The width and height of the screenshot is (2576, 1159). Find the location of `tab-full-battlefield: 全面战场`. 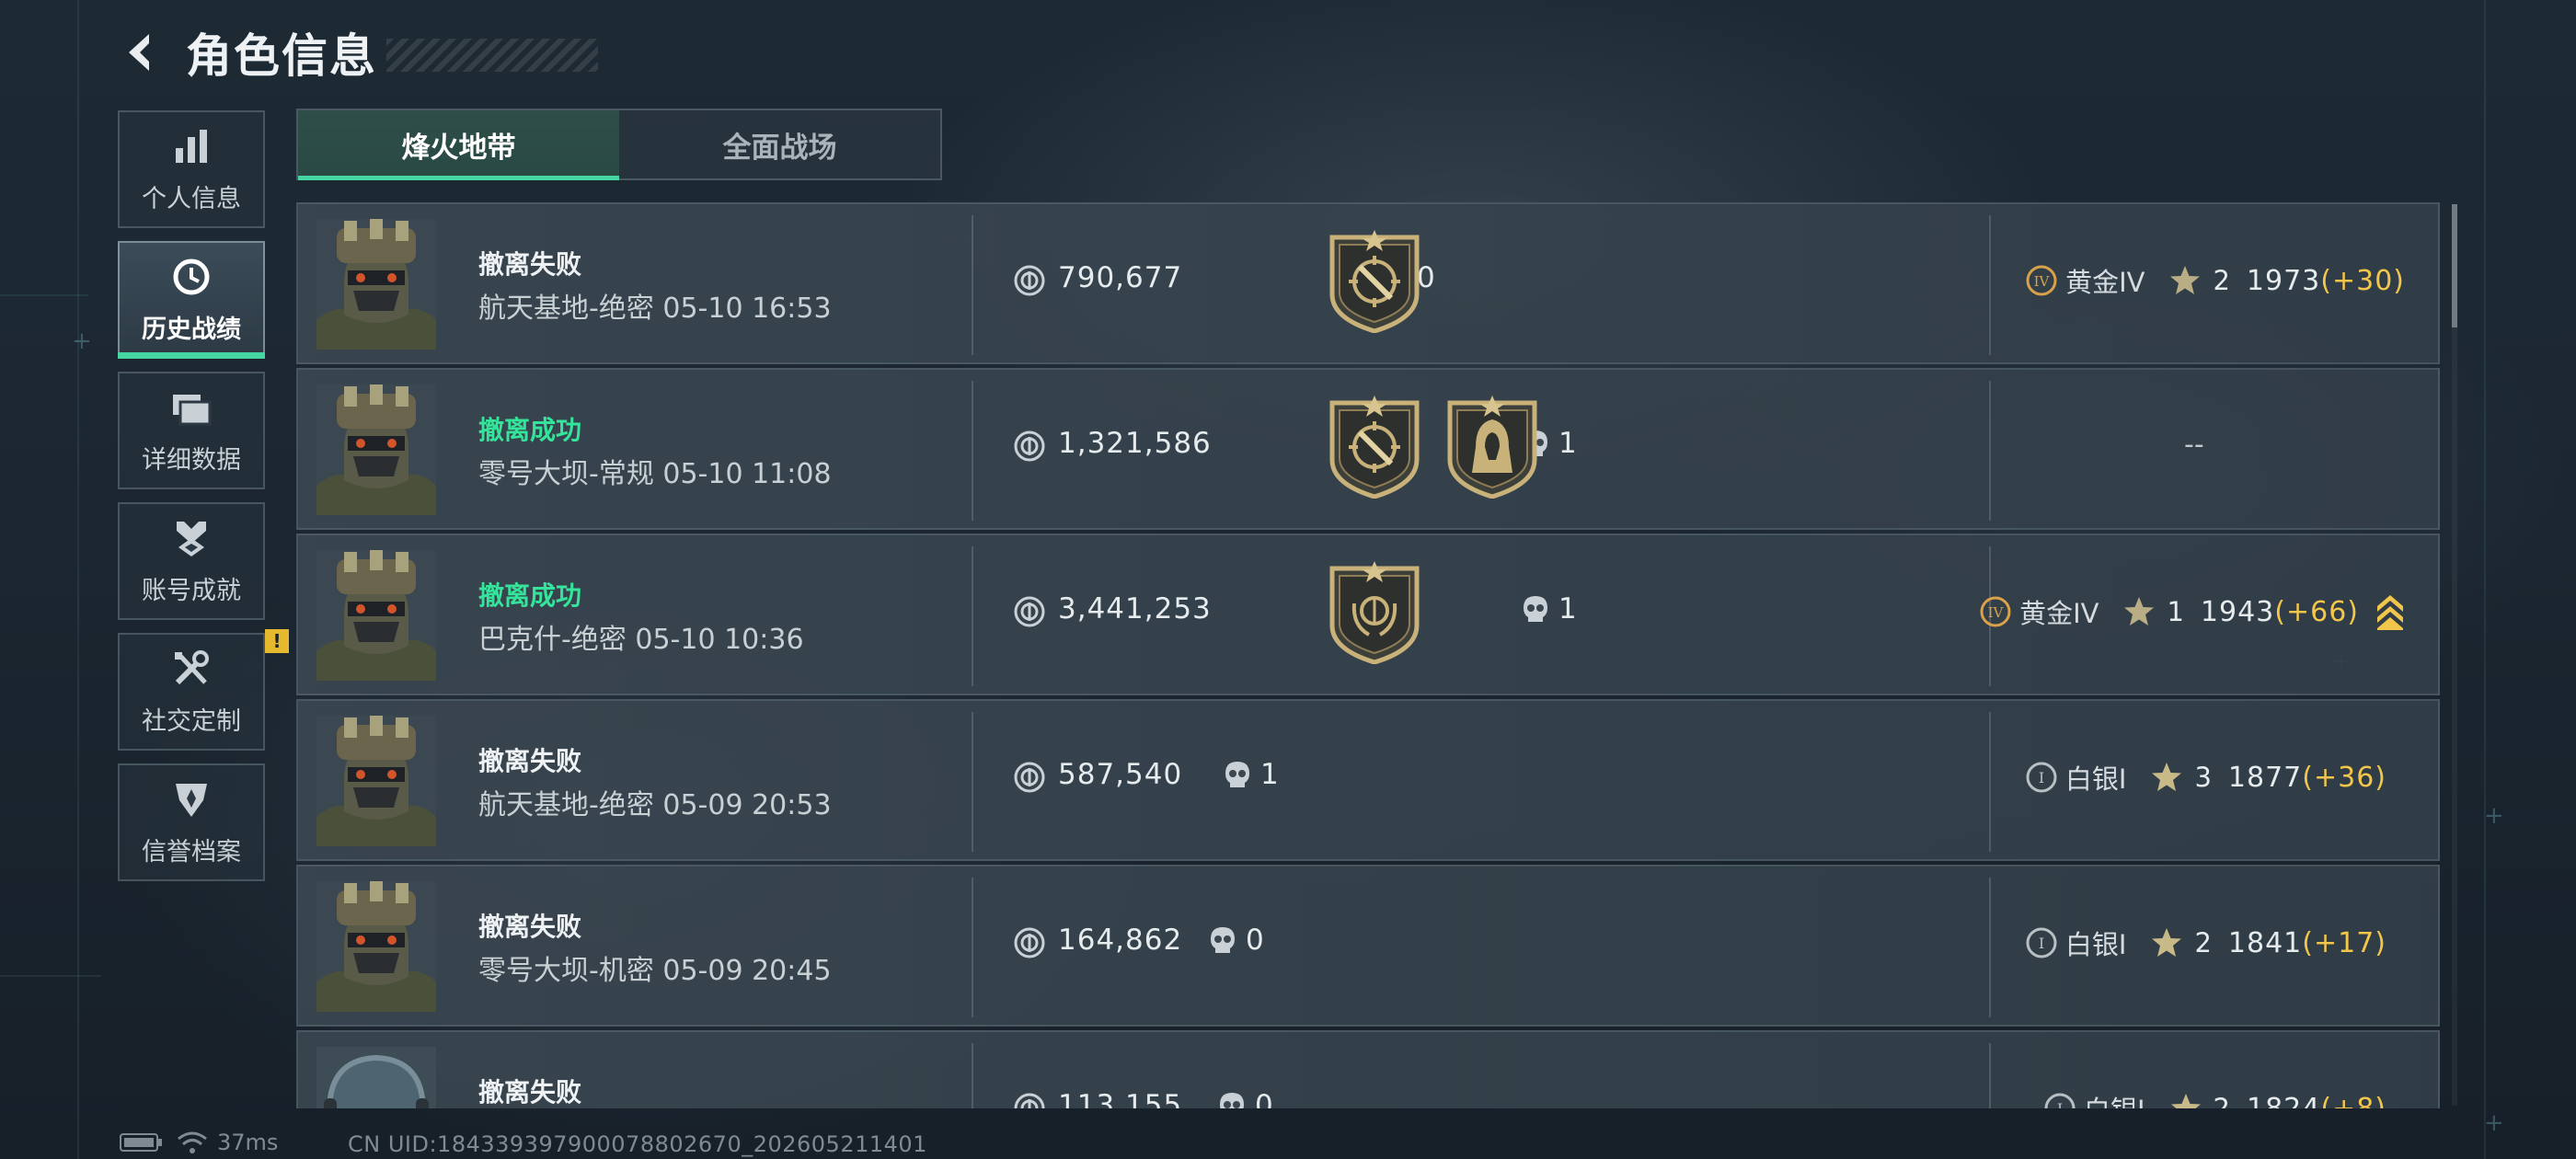

tab-full-battlefield: 全面战场 is located at coordinates (779, 144).